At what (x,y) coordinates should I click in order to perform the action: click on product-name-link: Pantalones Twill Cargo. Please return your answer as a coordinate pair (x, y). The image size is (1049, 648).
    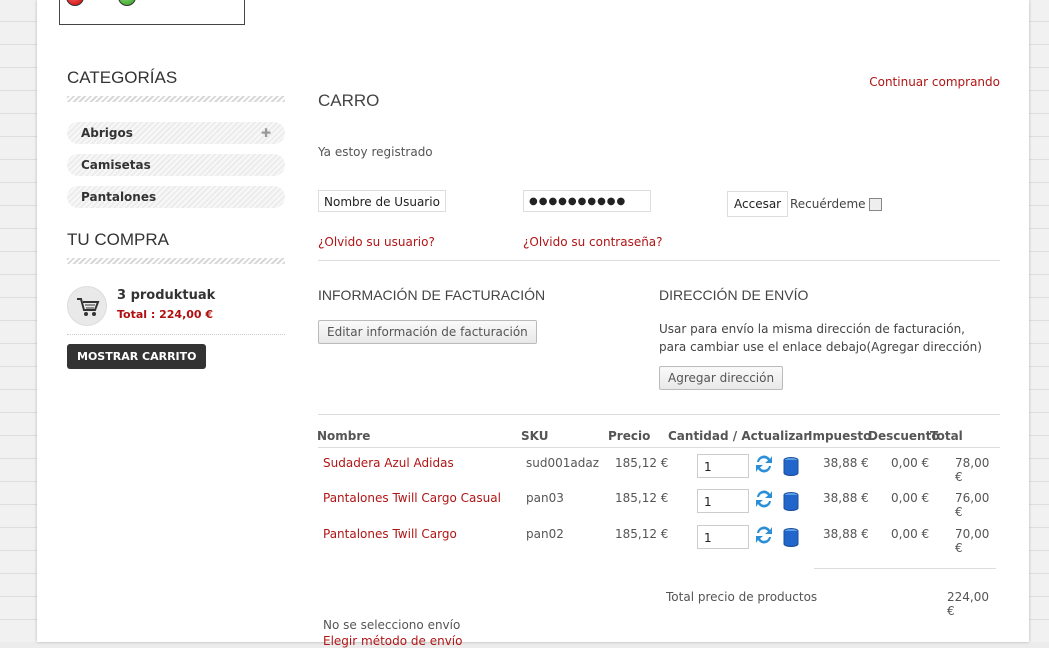
    Looking at the image, I should click on (390, 534).